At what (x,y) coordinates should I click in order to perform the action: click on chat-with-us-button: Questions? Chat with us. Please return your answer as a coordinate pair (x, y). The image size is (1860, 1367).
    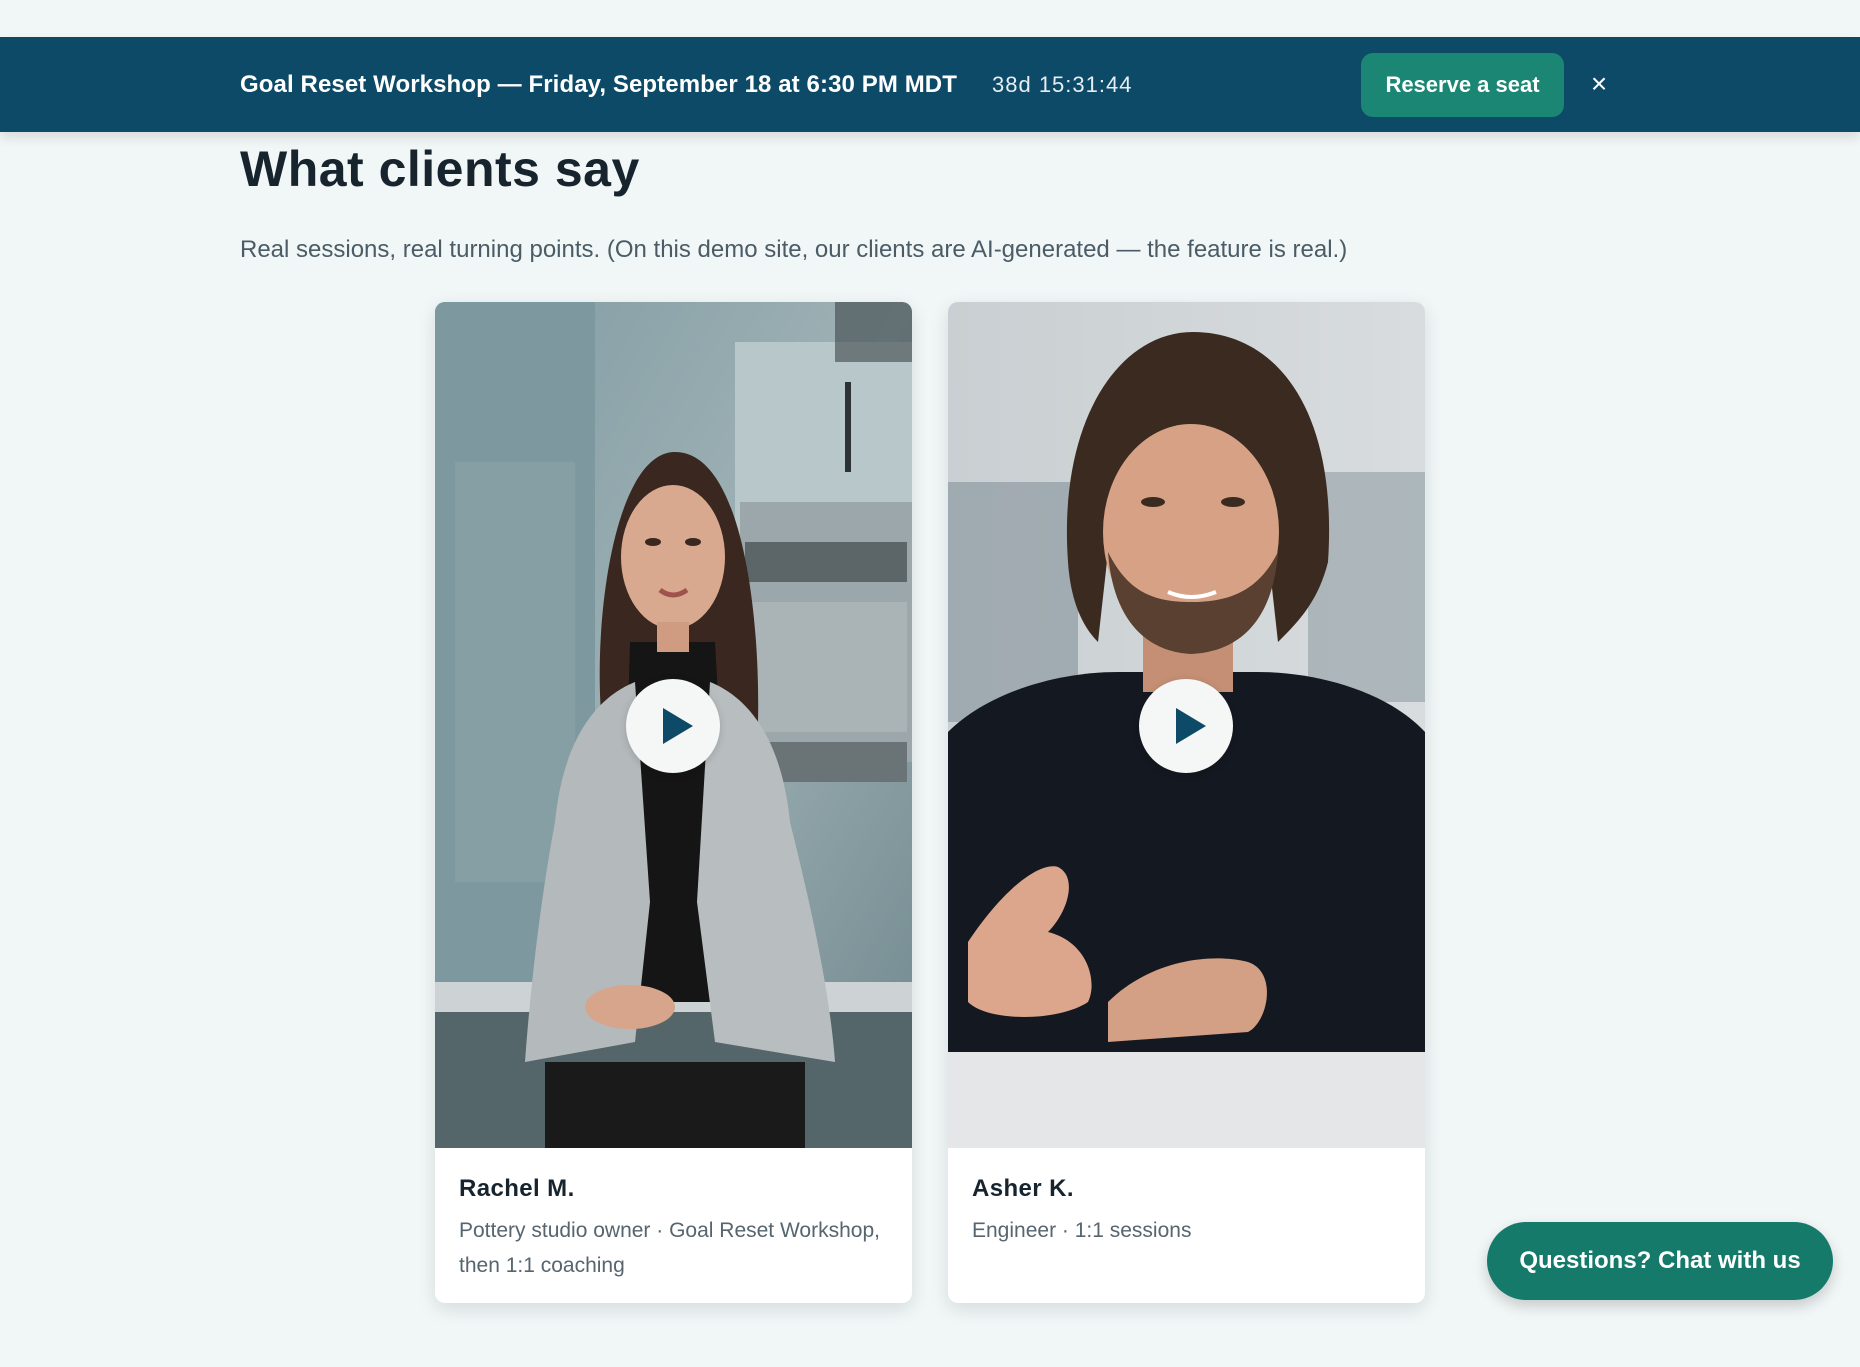
    Looking at the image, I should click on (1660, 1261).